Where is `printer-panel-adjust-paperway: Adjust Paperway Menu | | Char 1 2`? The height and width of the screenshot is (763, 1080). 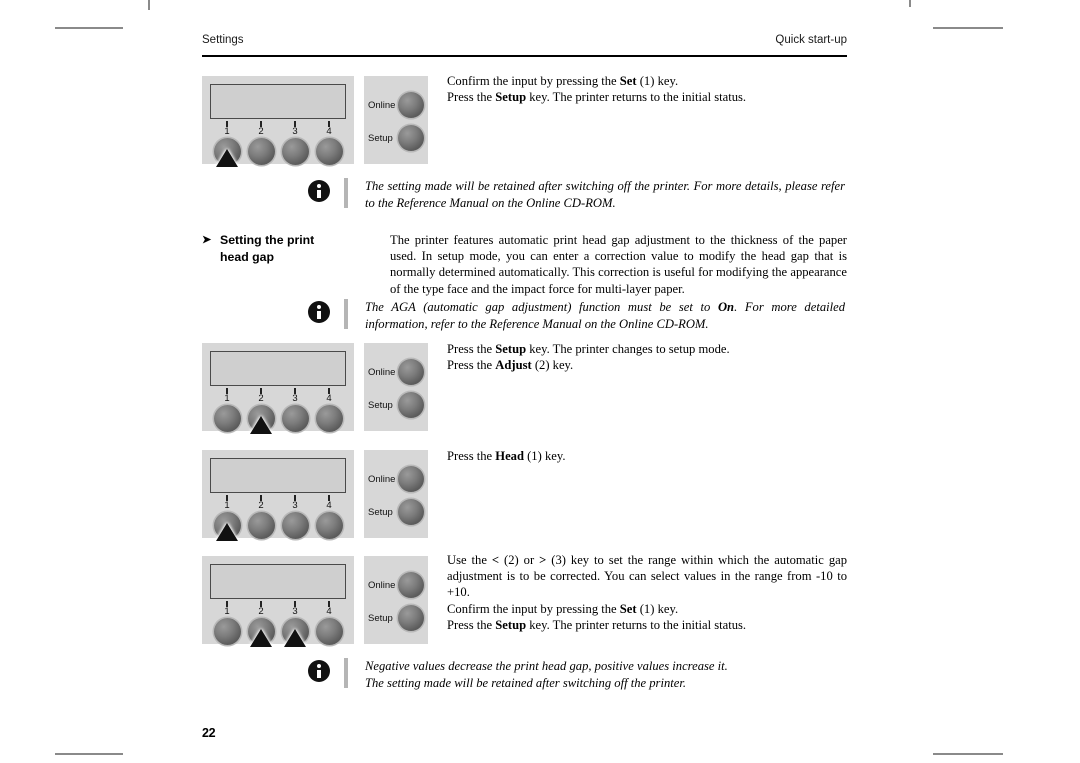
printer-panel-adjust-paperway: Adjust Paperway Menu | | Char 1 2 is located at coordinates (315, 388).